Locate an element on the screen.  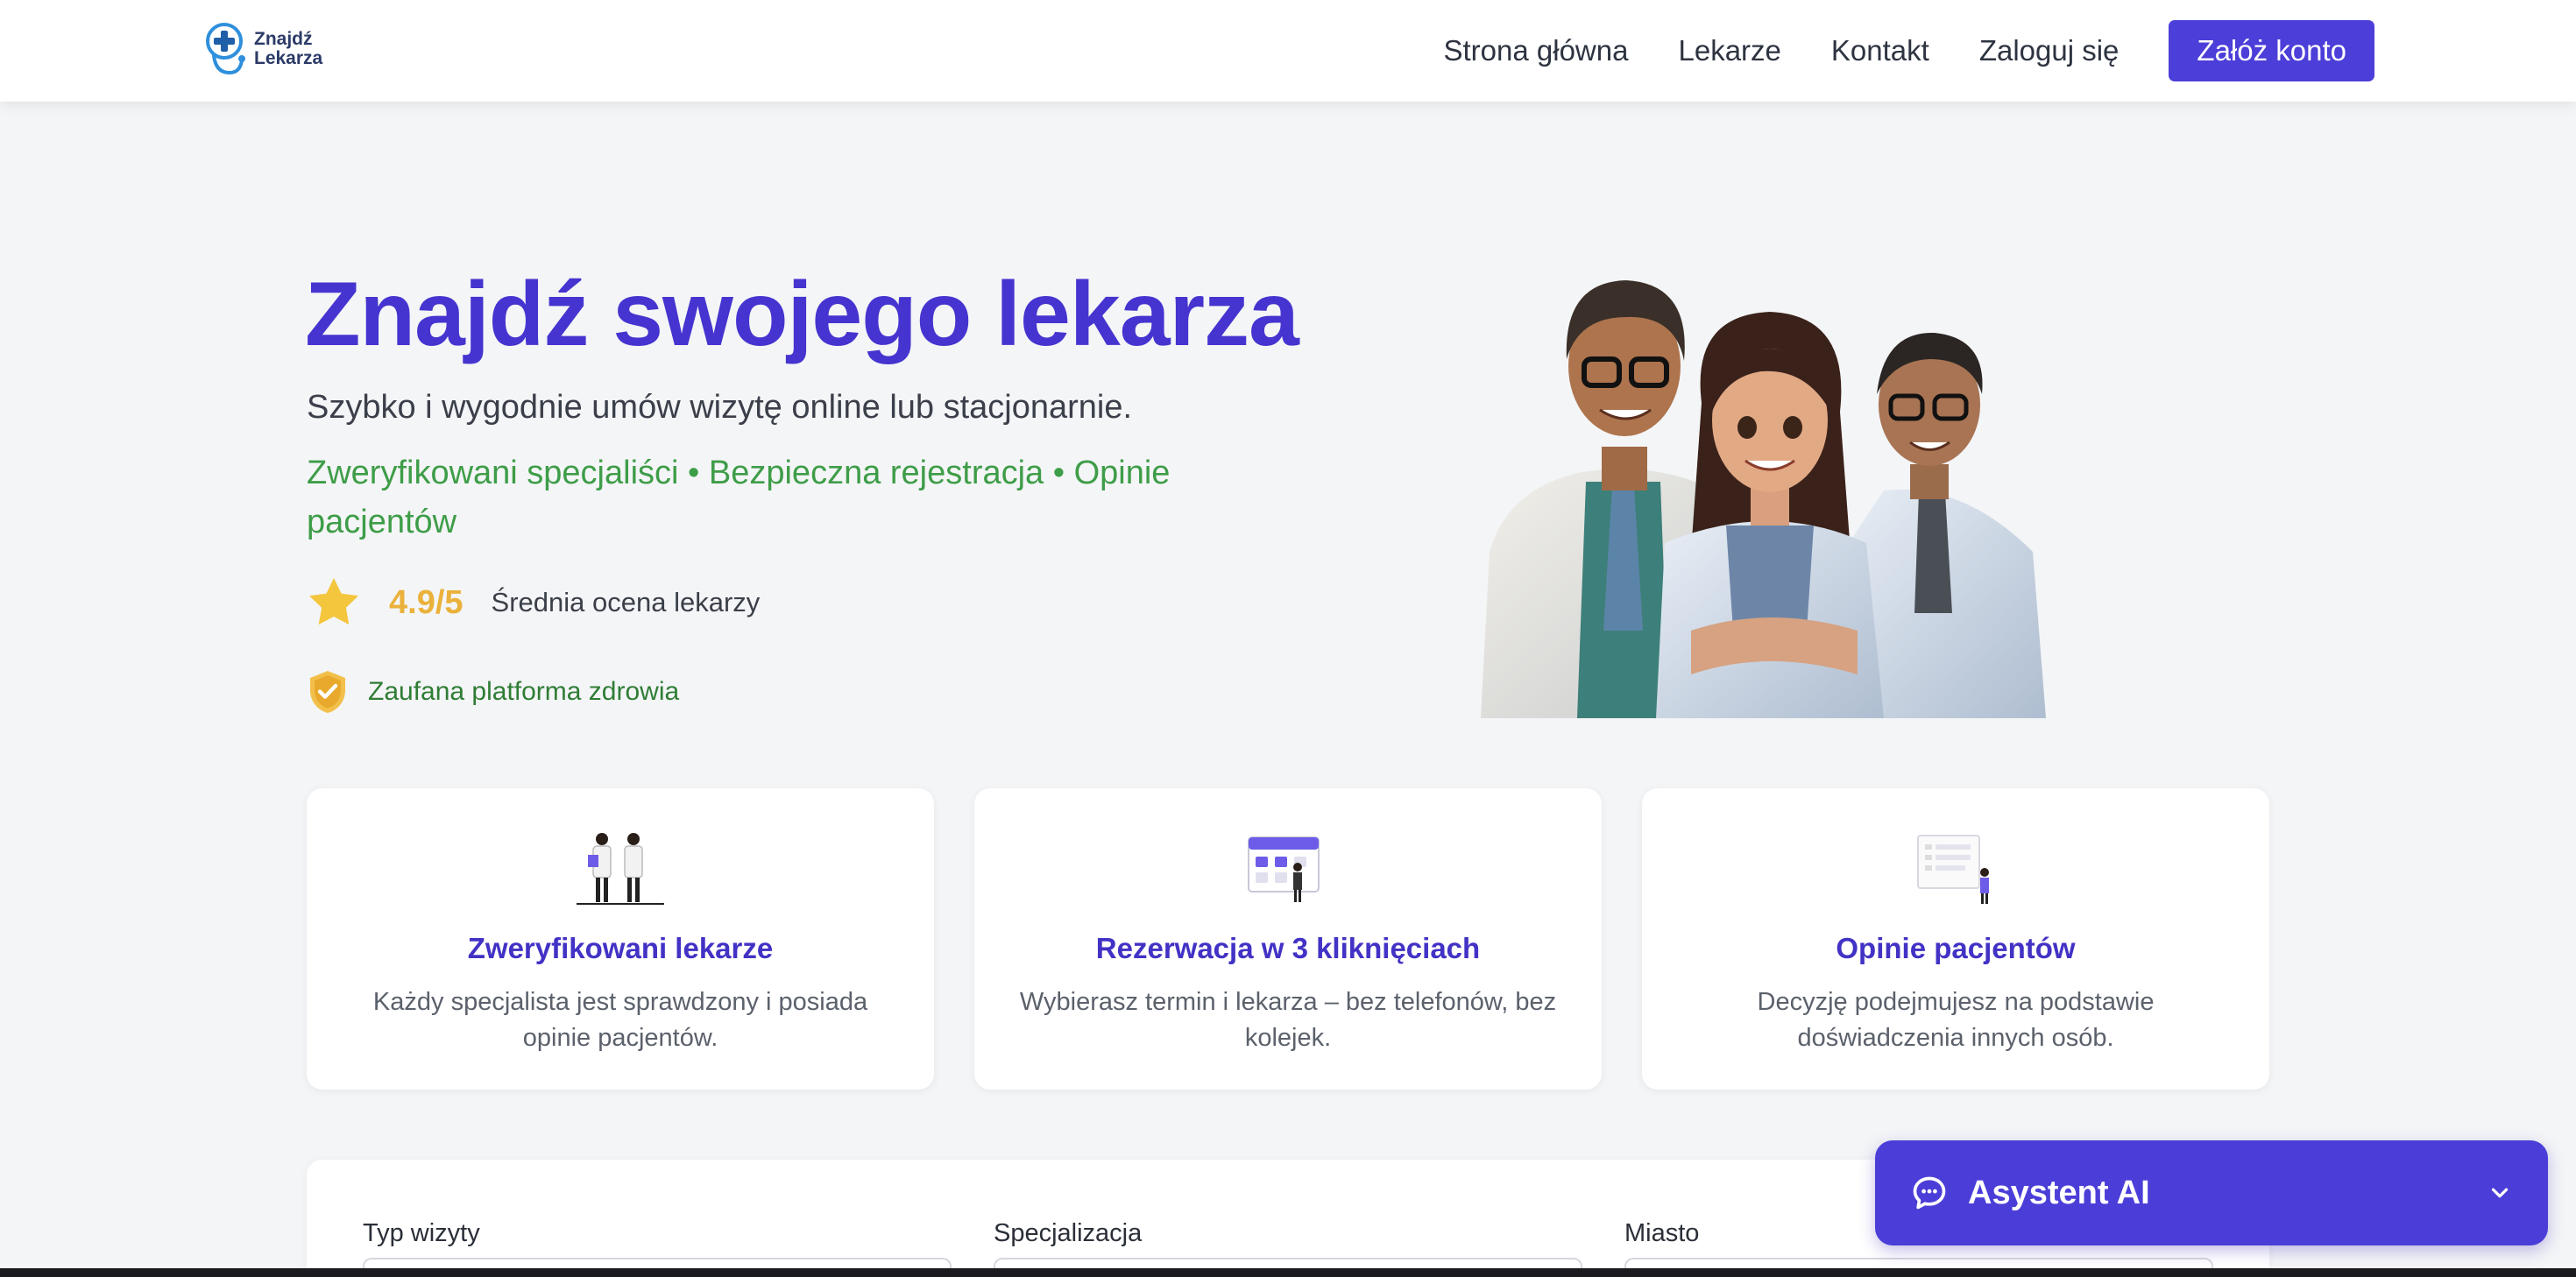
calendar-booking-icon is located at coordinates (1284, 869).